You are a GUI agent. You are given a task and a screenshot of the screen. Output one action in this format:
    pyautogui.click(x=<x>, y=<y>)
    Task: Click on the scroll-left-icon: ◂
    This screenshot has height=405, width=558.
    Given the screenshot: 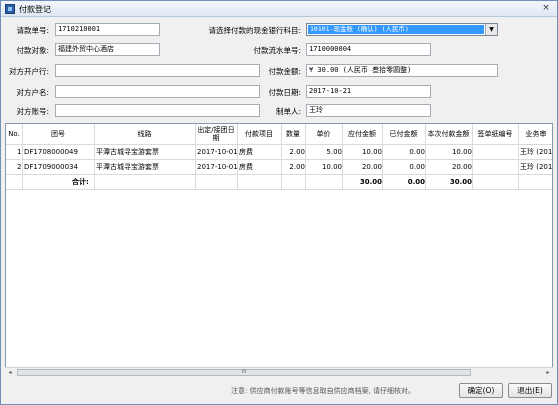 What is the action you would take?
    pyautogui.click(x=10, y=372)
    